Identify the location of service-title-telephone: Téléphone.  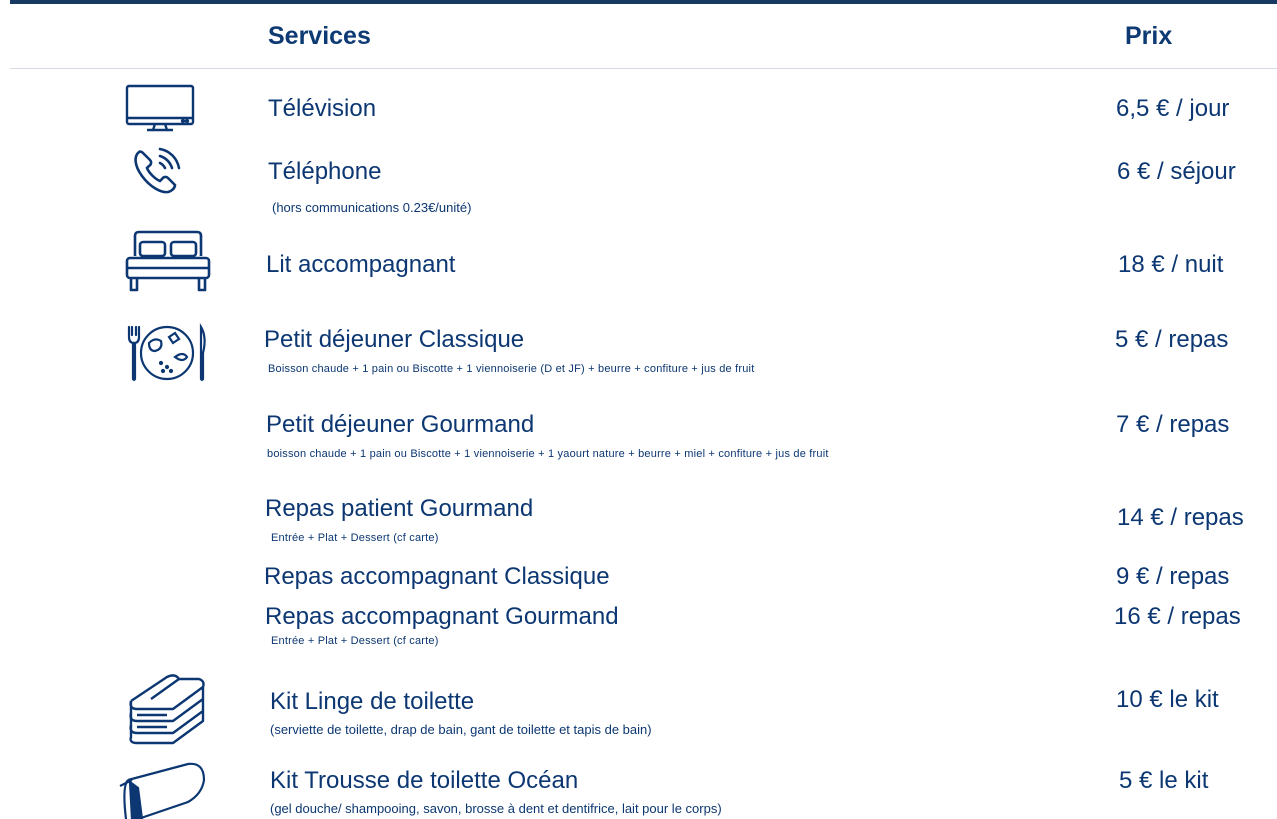
(325, 171).